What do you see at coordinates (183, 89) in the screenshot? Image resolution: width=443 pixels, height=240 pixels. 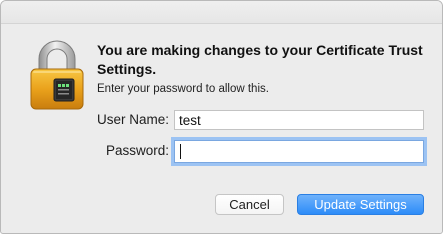 I see `dialog-message: Enter your password to allow this.` at bounding box center [183, 89].